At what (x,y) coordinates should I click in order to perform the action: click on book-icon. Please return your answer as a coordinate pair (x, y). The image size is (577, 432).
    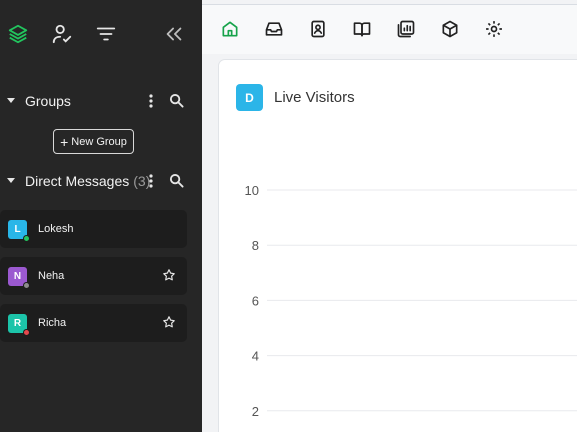
    Looking at the image, I should click on (362, 29).